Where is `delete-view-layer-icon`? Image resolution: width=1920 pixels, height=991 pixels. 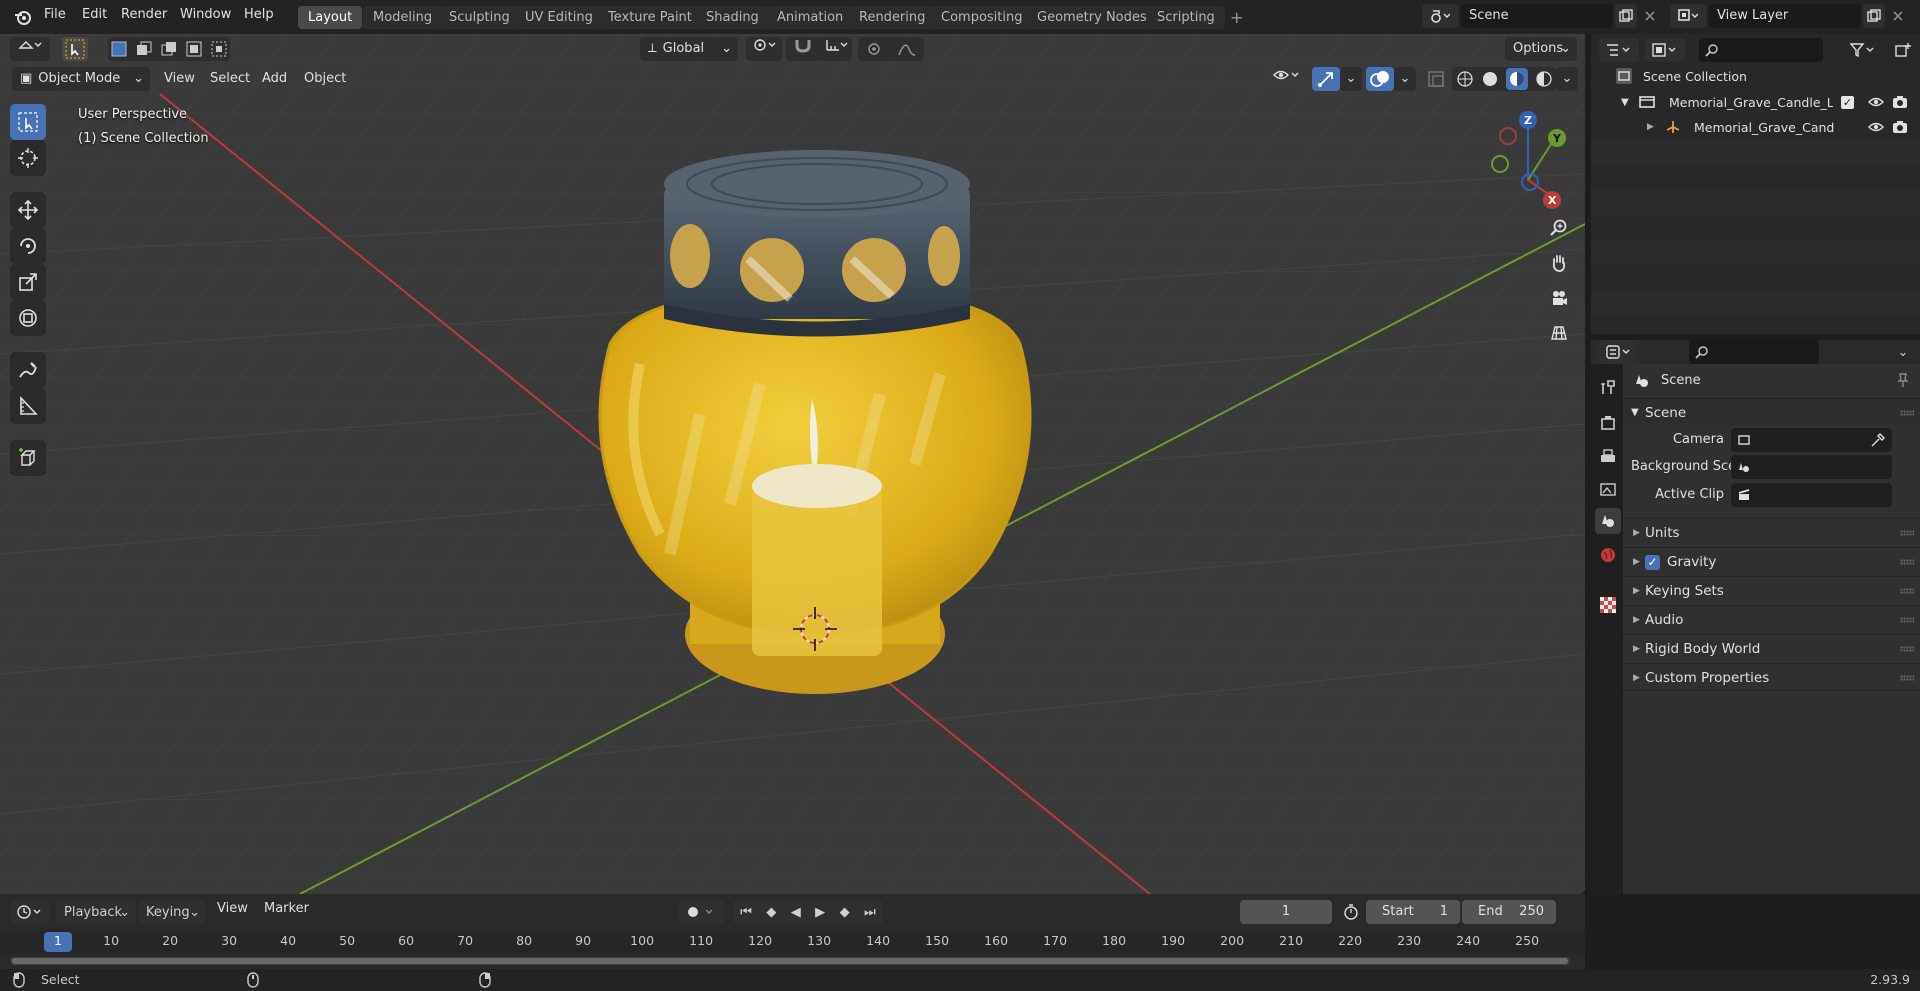
delete-view-layer-icon is located at coordinates (1898, 16).